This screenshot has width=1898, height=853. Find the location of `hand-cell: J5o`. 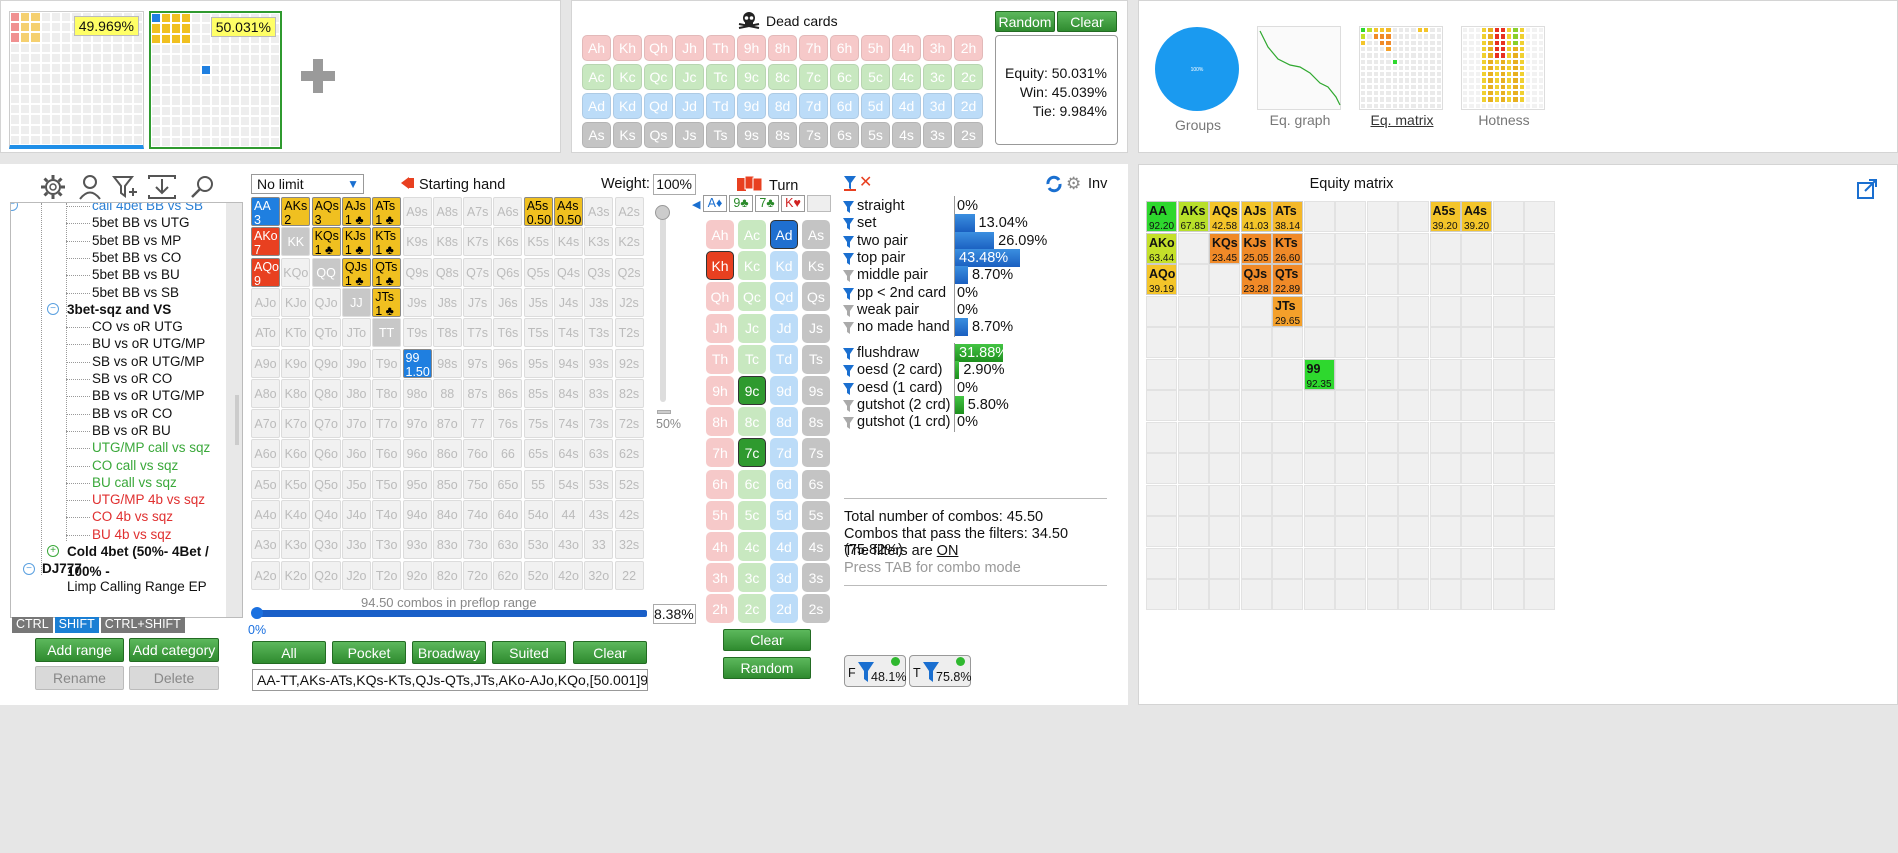

hand-cell: J5o is located at coordinates (356, 484).